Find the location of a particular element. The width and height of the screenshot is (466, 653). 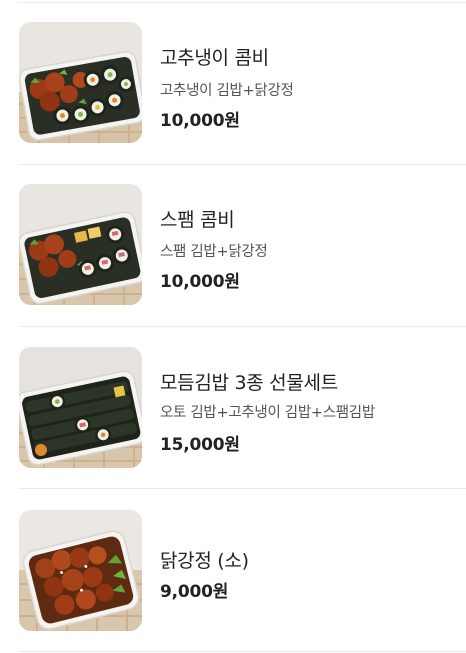

divider is located at coordinates (242, 651).